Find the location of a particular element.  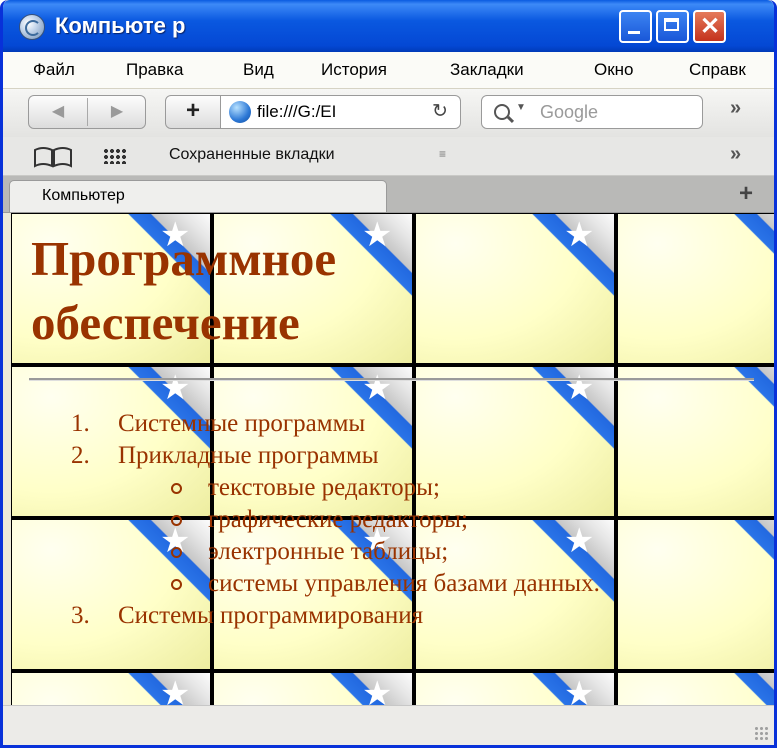

back-icon: ◀ is located at coordinates (58, 111).